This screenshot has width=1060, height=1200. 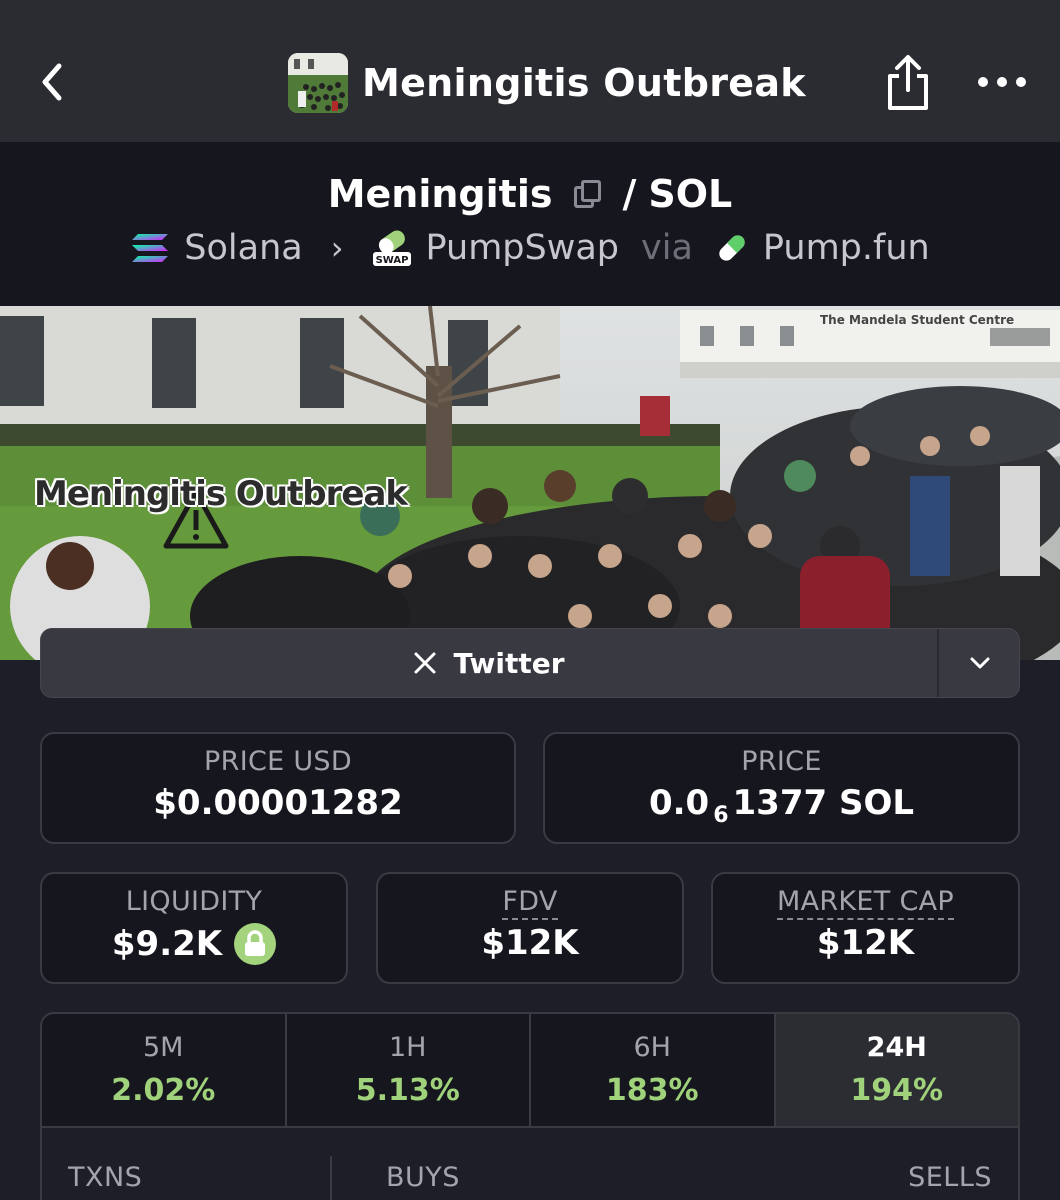 I want to click on price-native-value: 0.0 6 1377 SOL, so click(x=781, y=805).